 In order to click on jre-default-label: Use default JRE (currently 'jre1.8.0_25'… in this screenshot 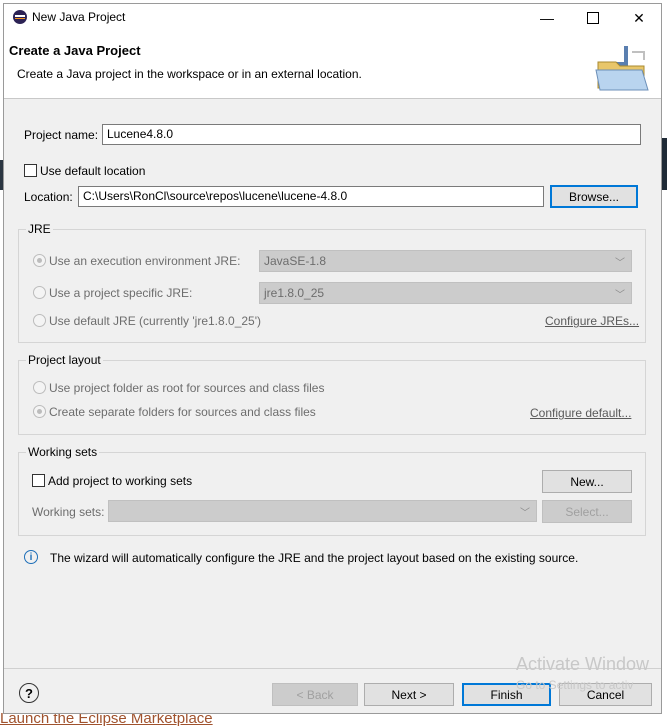, I will do `click(155, 321)`.